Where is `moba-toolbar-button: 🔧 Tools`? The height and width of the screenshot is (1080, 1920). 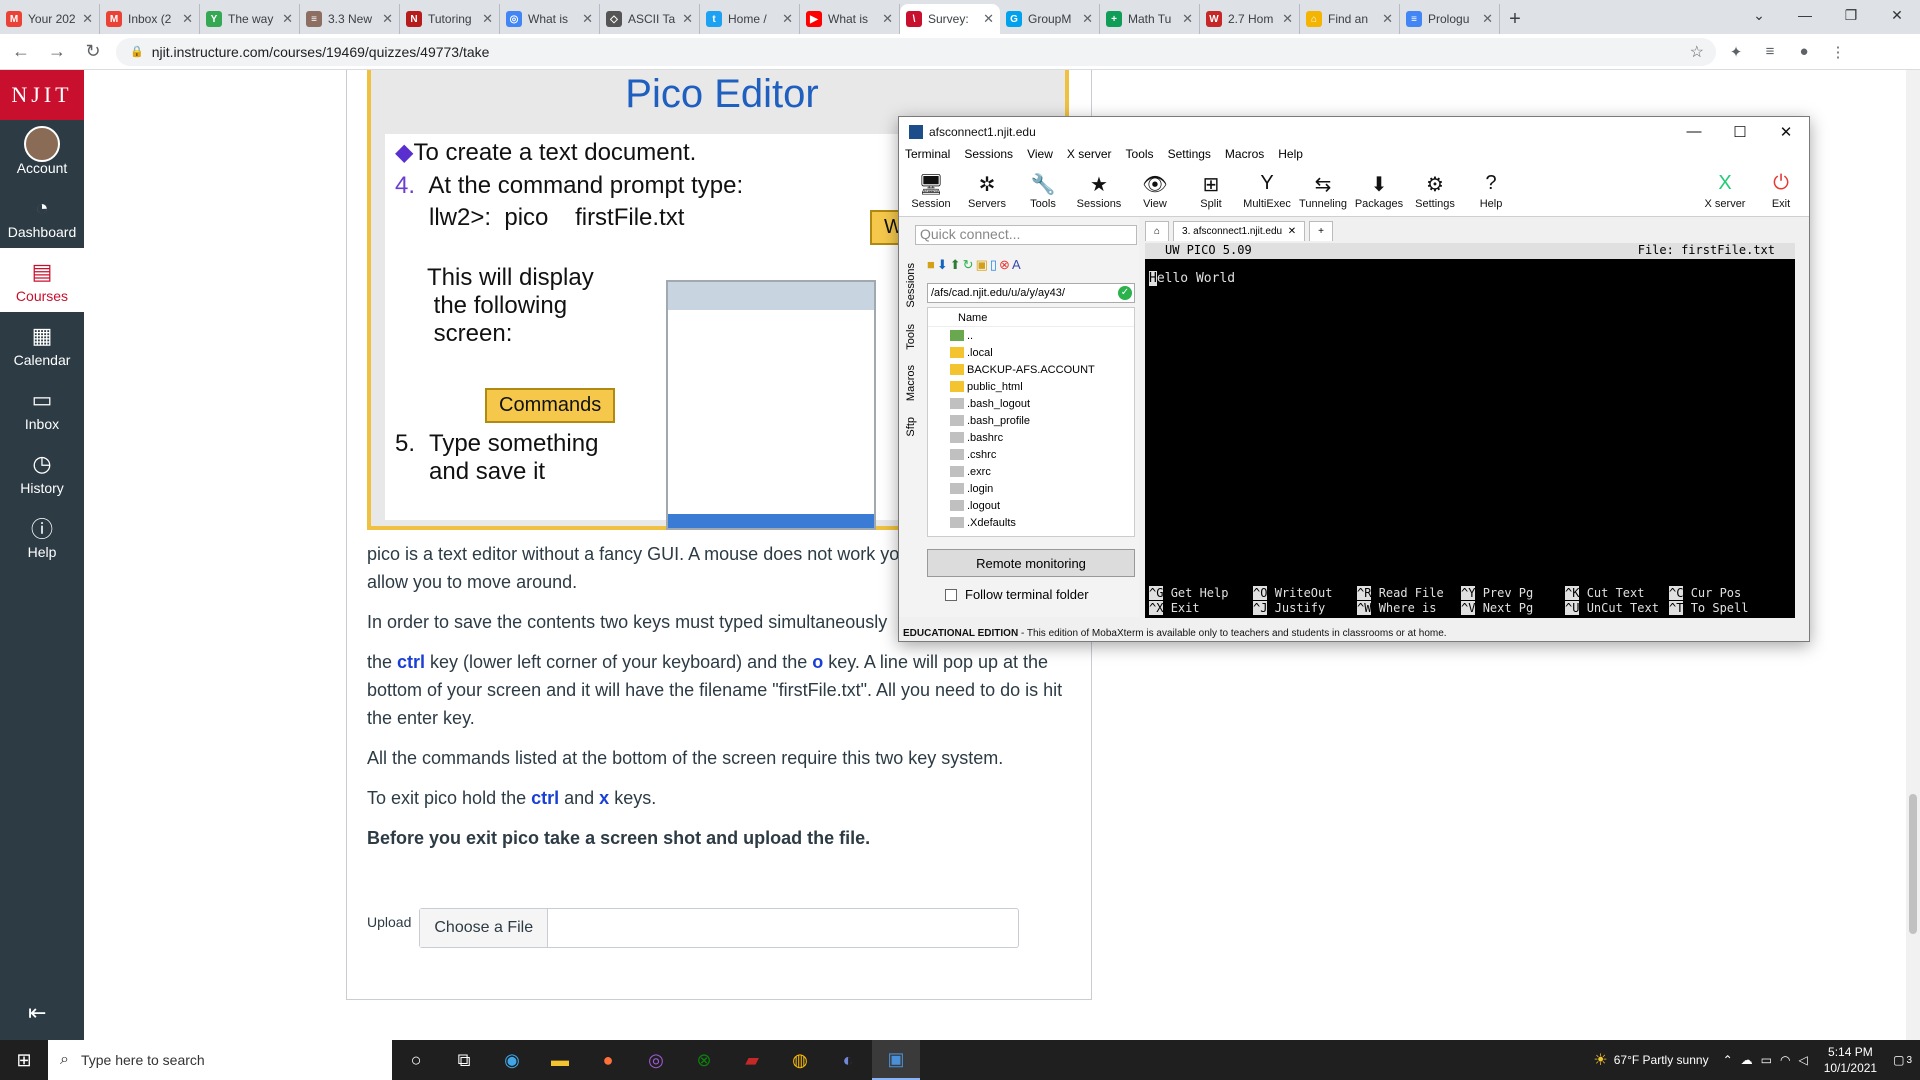
moba-toolbar-button: 🔧 Tools is located at coordinates (1043, 194).